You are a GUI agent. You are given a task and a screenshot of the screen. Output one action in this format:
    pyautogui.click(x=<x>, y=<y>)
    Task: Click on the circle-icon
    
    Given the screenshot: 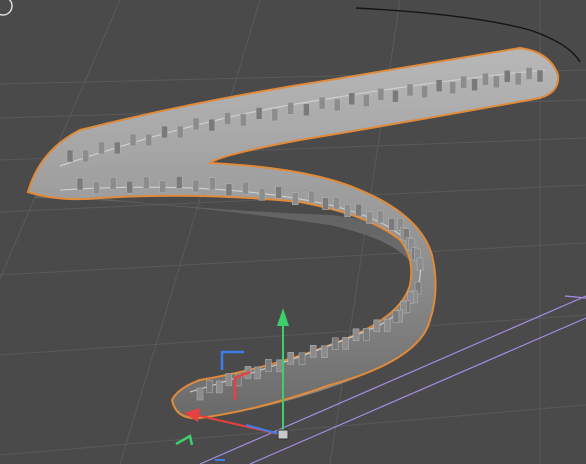 What is the action you would take?
    pyautogui.click(x=6, y=8)
    